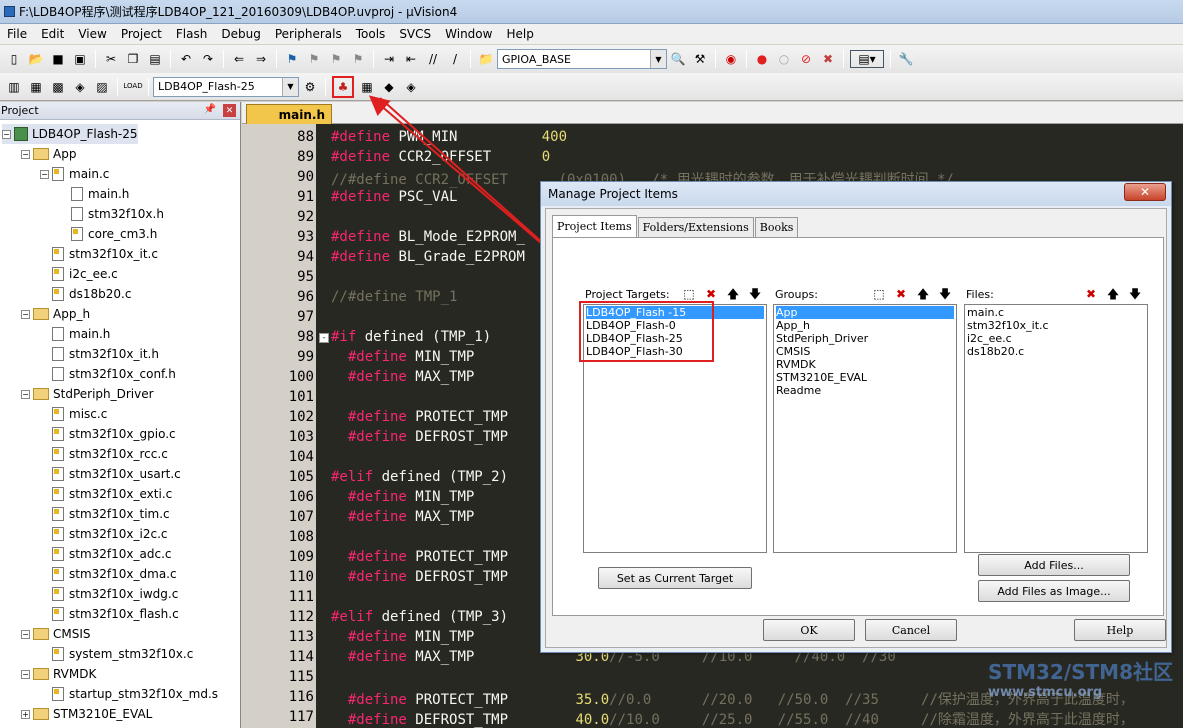 The image size is (1183, 728). I want to click on tree-item: − main.c, so click(74, 174).